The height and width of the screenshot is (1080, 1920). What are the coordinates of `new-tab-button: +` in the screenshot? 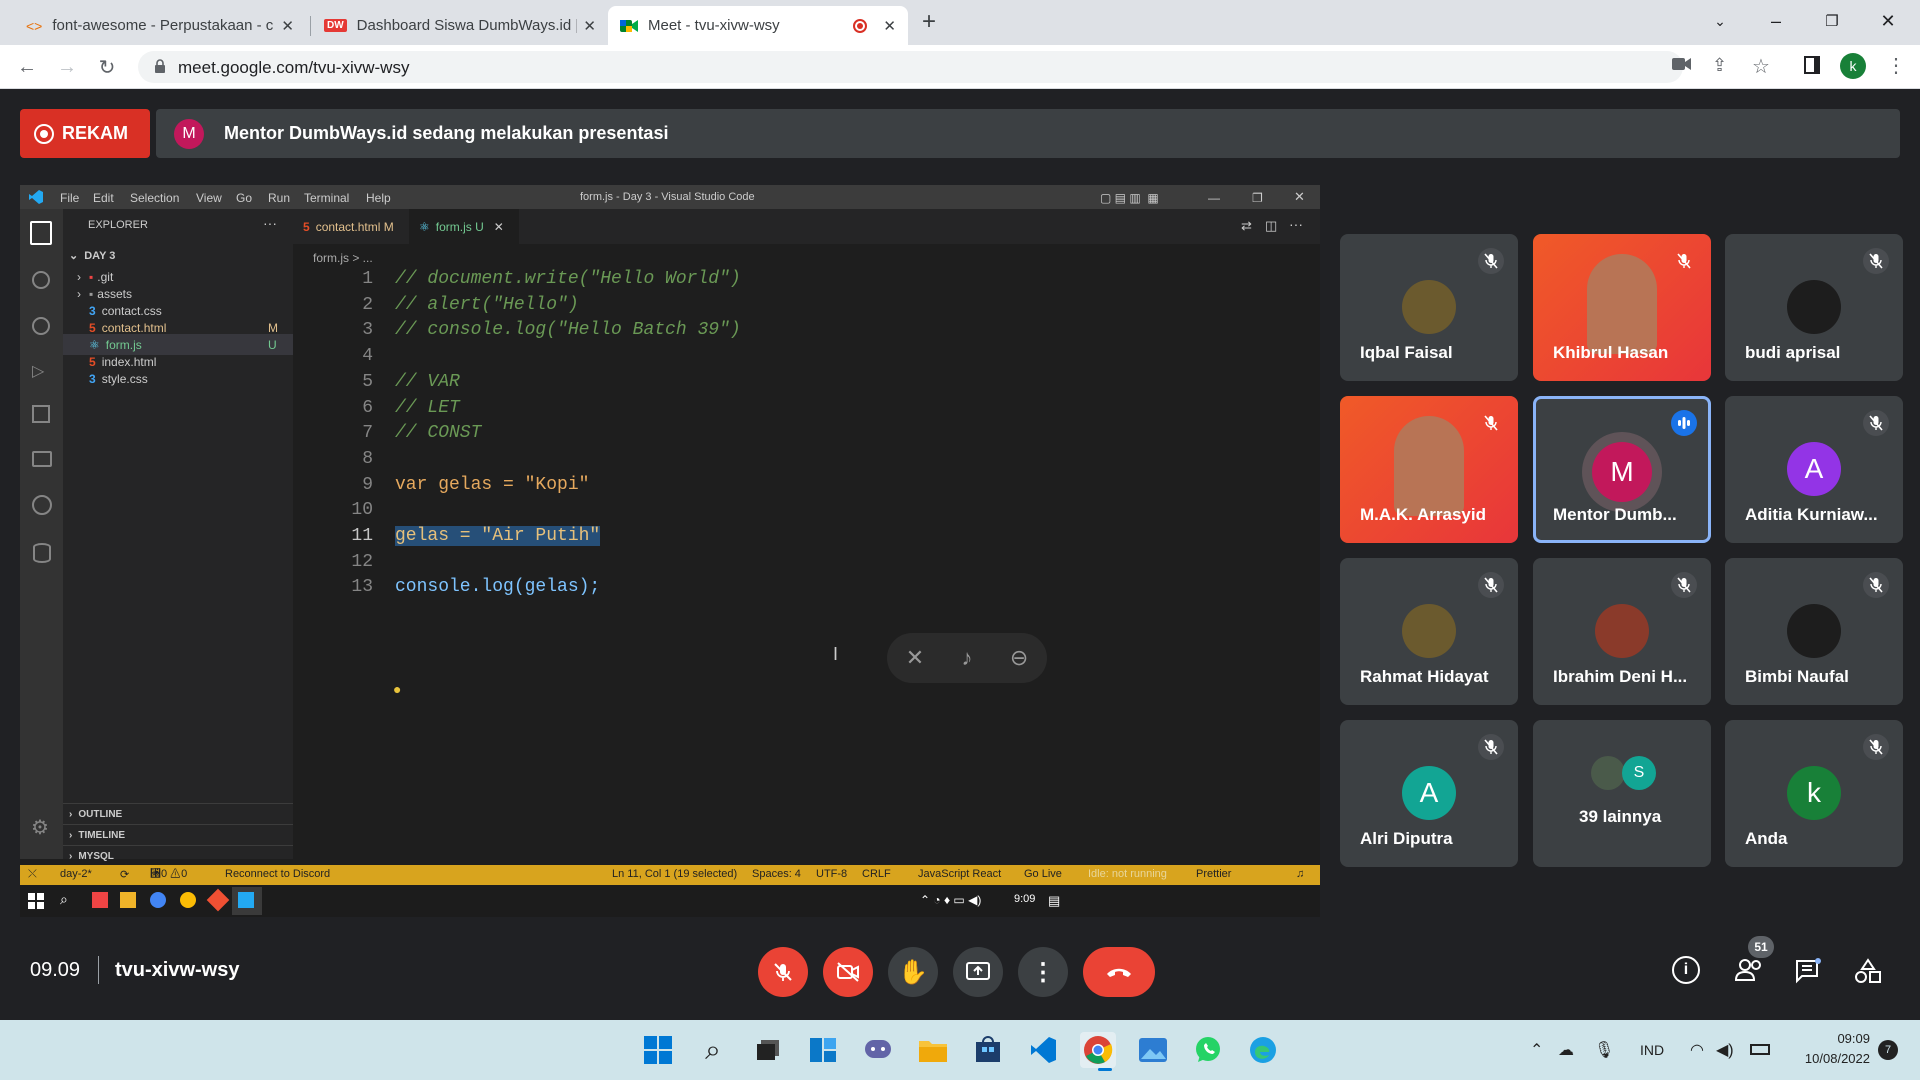 It's located at (929, 22).